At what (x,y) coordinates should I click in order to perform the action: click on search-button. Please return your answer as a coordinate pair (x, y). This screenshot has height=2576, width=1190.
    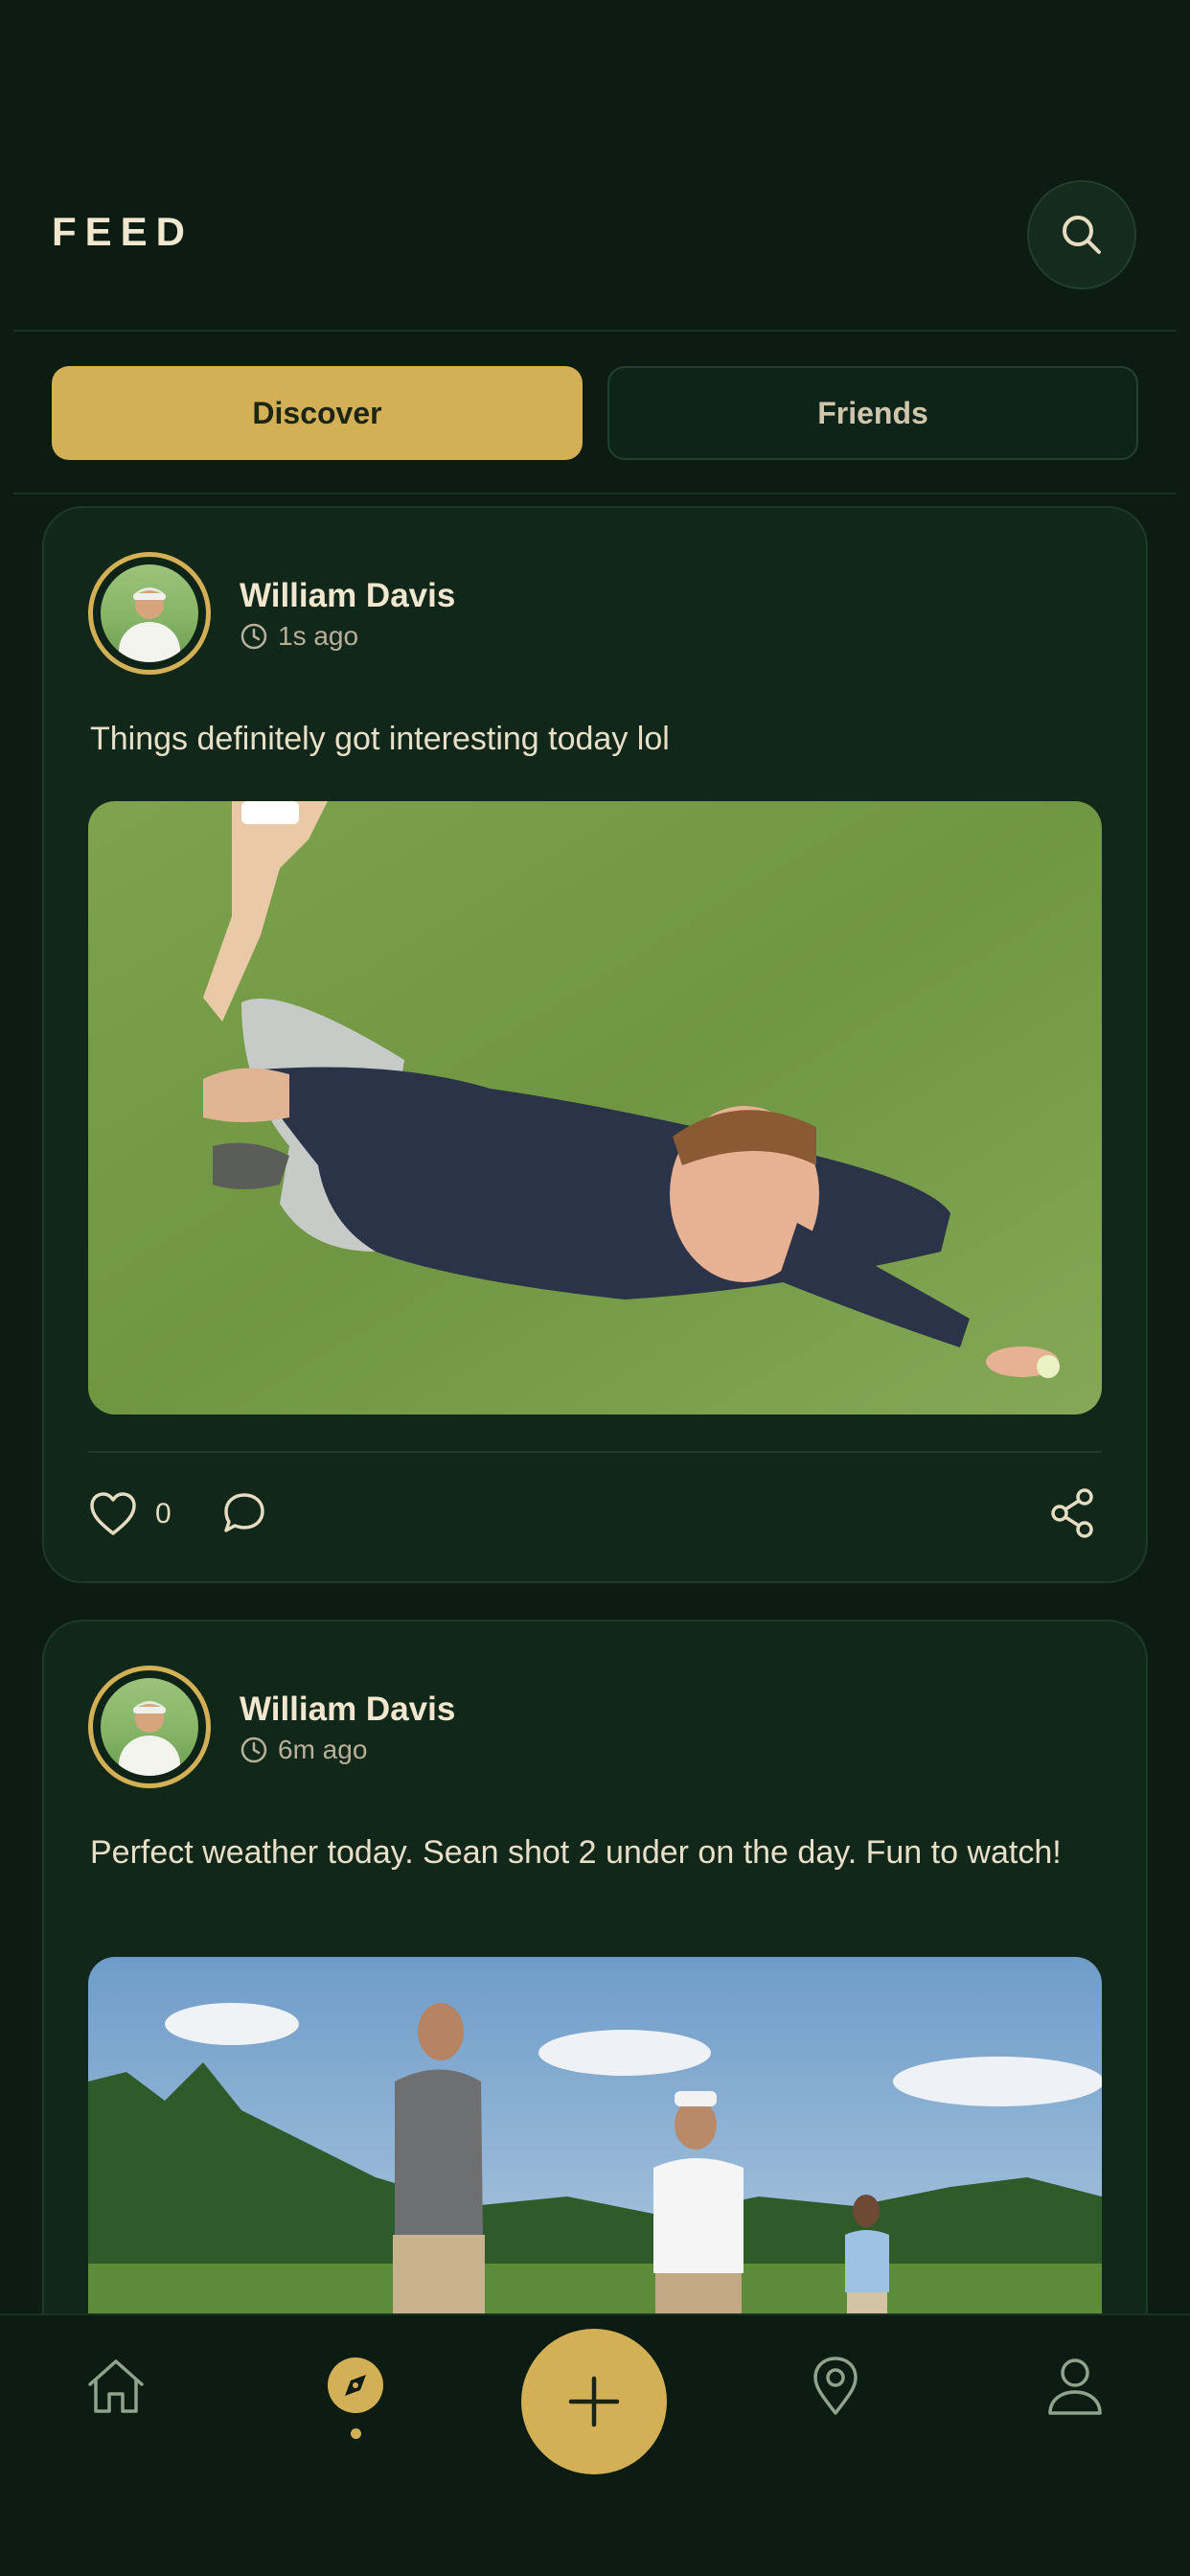
    Looking at the image, I should click on (1081, 234).